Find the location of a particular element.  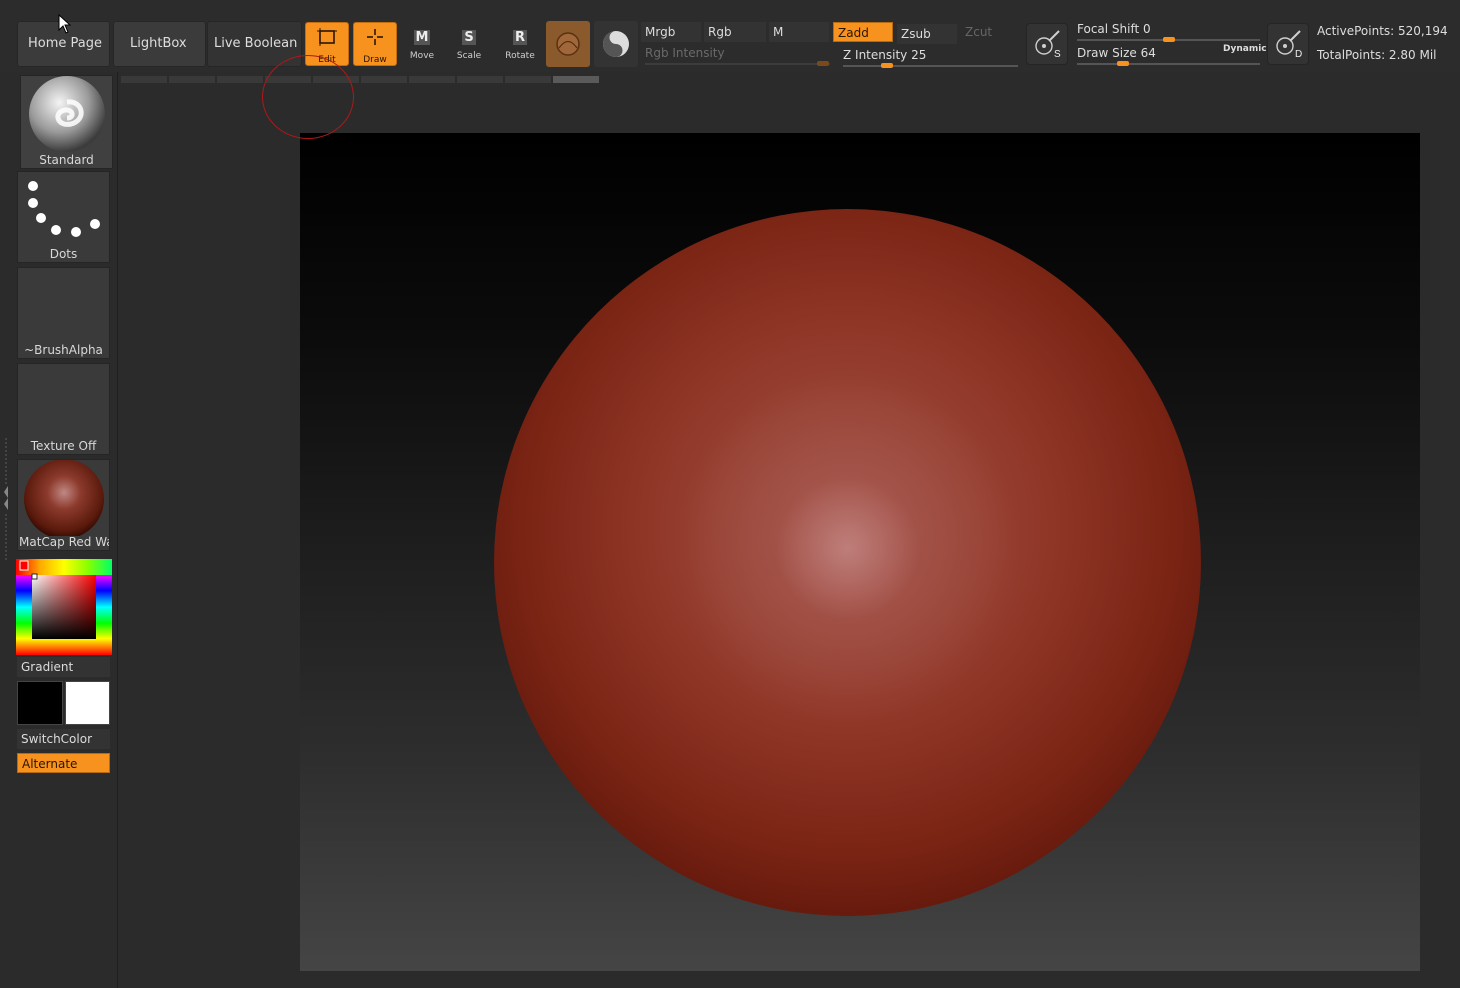

z-intensity-label: Z Intensity 25 is located at coordinates (885, 55).